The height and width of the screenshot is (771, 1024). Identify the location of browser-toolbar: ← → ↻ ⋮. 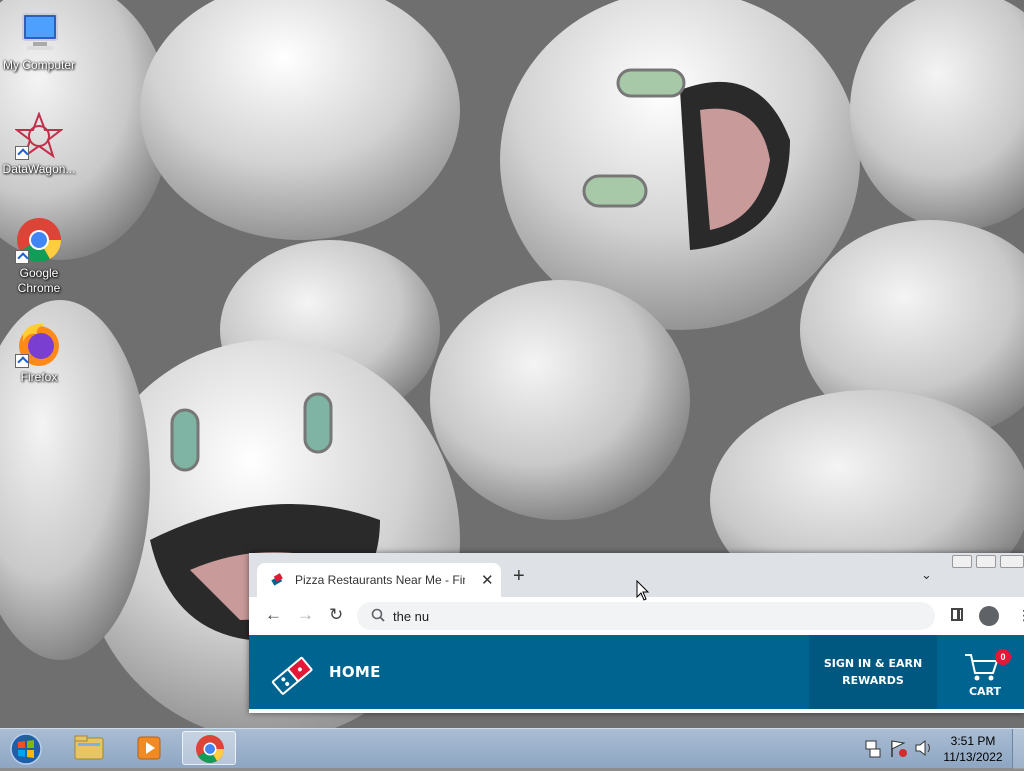
(636, 616).